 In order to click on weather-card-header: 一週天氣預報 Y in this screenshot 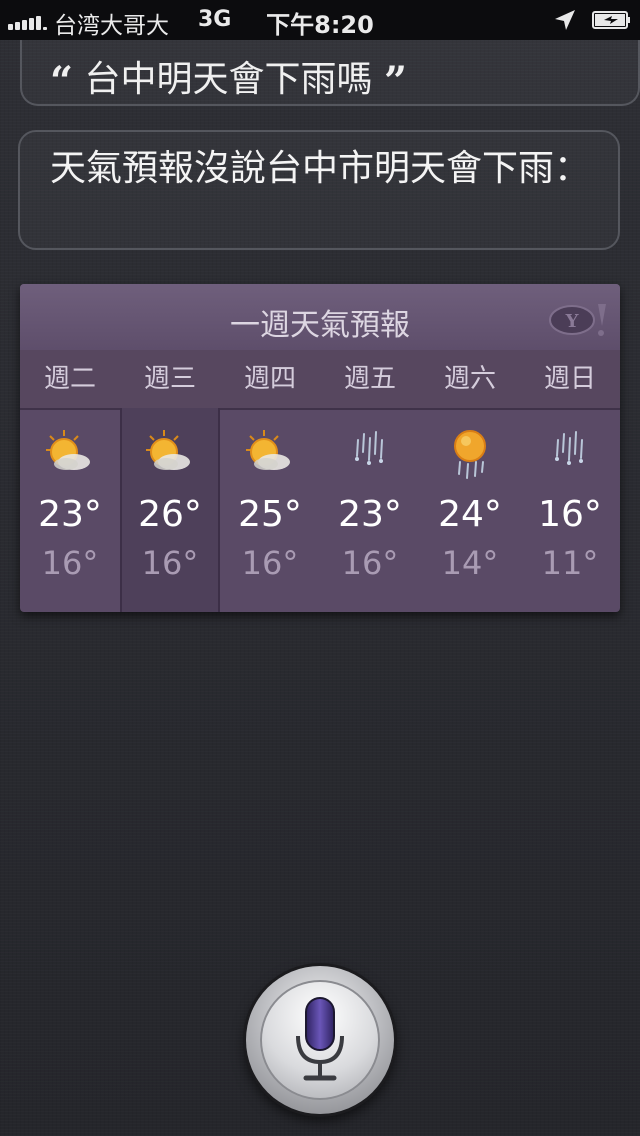, I will do `click(320, 317)`.